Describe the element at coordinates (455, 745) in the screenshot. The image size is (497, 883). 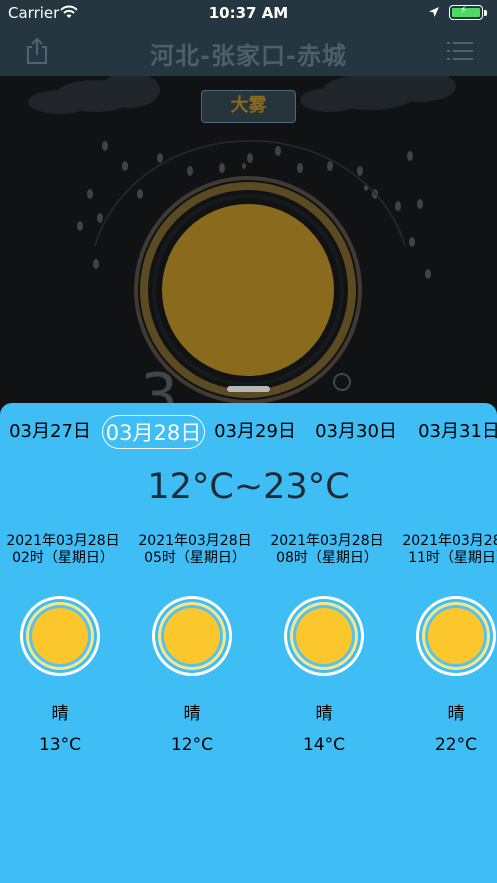
I see `hourly-temp: 22°C` at that location.